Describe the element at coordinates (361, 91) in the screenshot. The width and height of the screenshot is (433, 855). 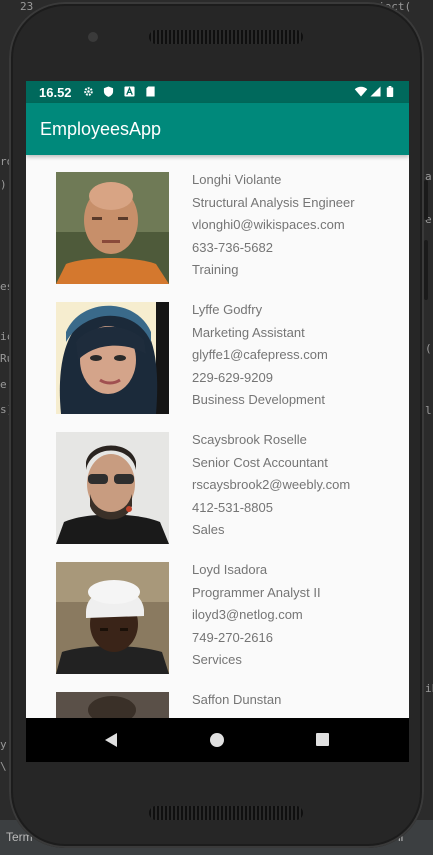
I see `wifi-icon` at that location.